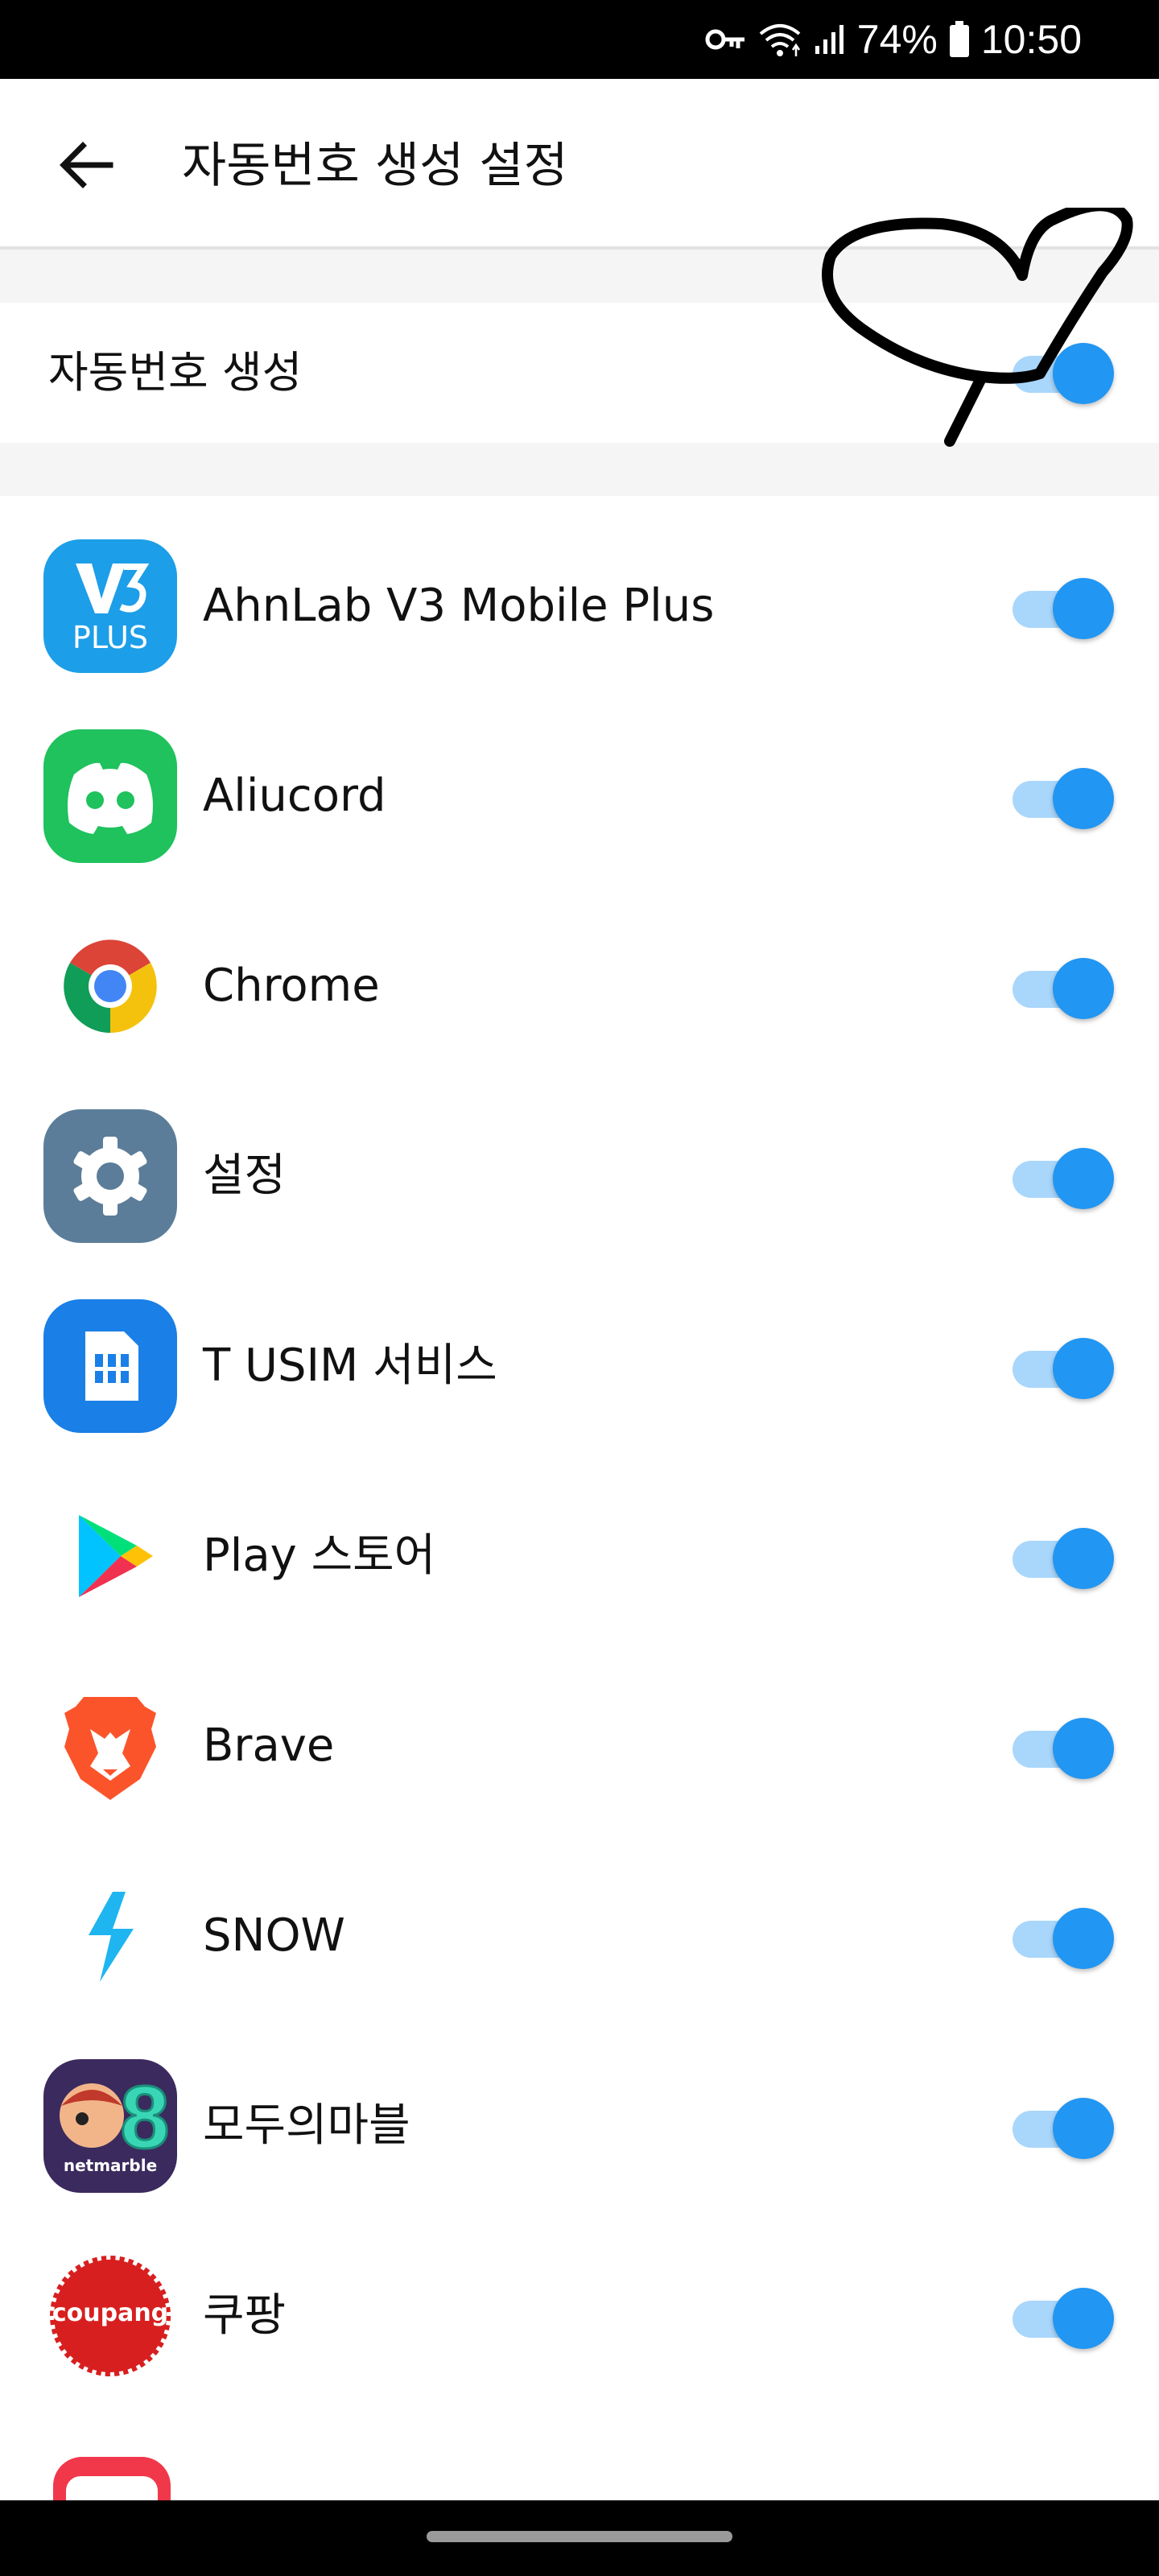 The width and height of the screenshot is (1159, 2576). What do you see at coordinates (897, 39) in the screenshot?
I see `battery-percent: 74%` at bounding box center [897, 39].